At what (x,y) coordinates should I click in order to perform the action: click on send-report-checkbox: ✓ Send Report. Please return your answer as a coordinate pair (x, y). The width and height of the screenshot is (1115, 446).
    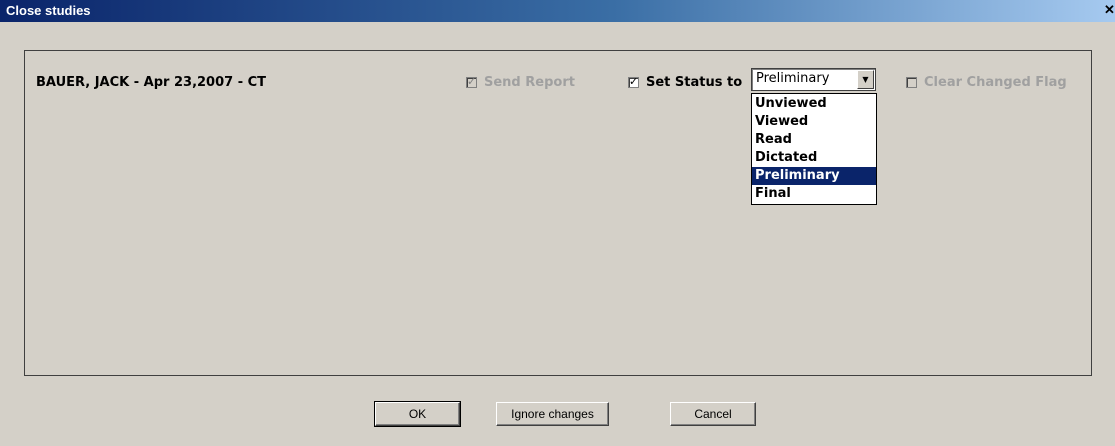
    Looking at the image, I should click on (520, 82).